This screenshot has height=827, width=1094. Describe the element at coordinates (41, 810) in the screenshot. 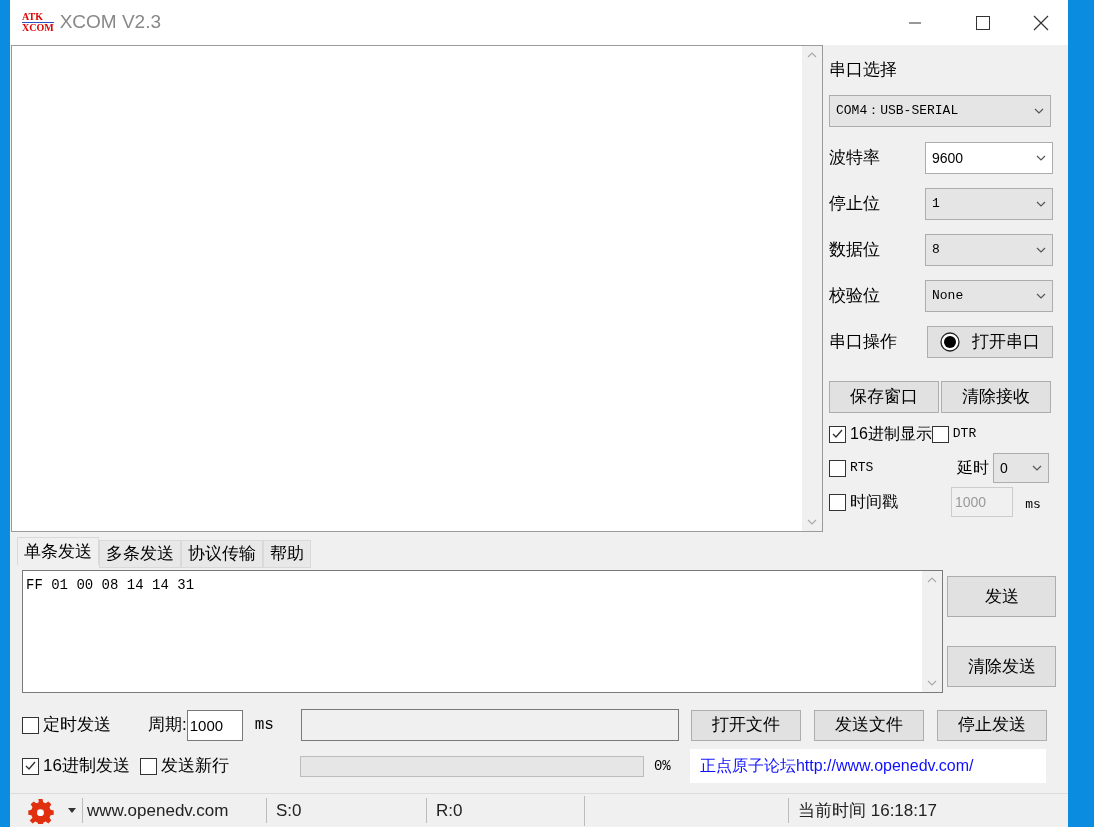

I see `gear-icon` at that location.